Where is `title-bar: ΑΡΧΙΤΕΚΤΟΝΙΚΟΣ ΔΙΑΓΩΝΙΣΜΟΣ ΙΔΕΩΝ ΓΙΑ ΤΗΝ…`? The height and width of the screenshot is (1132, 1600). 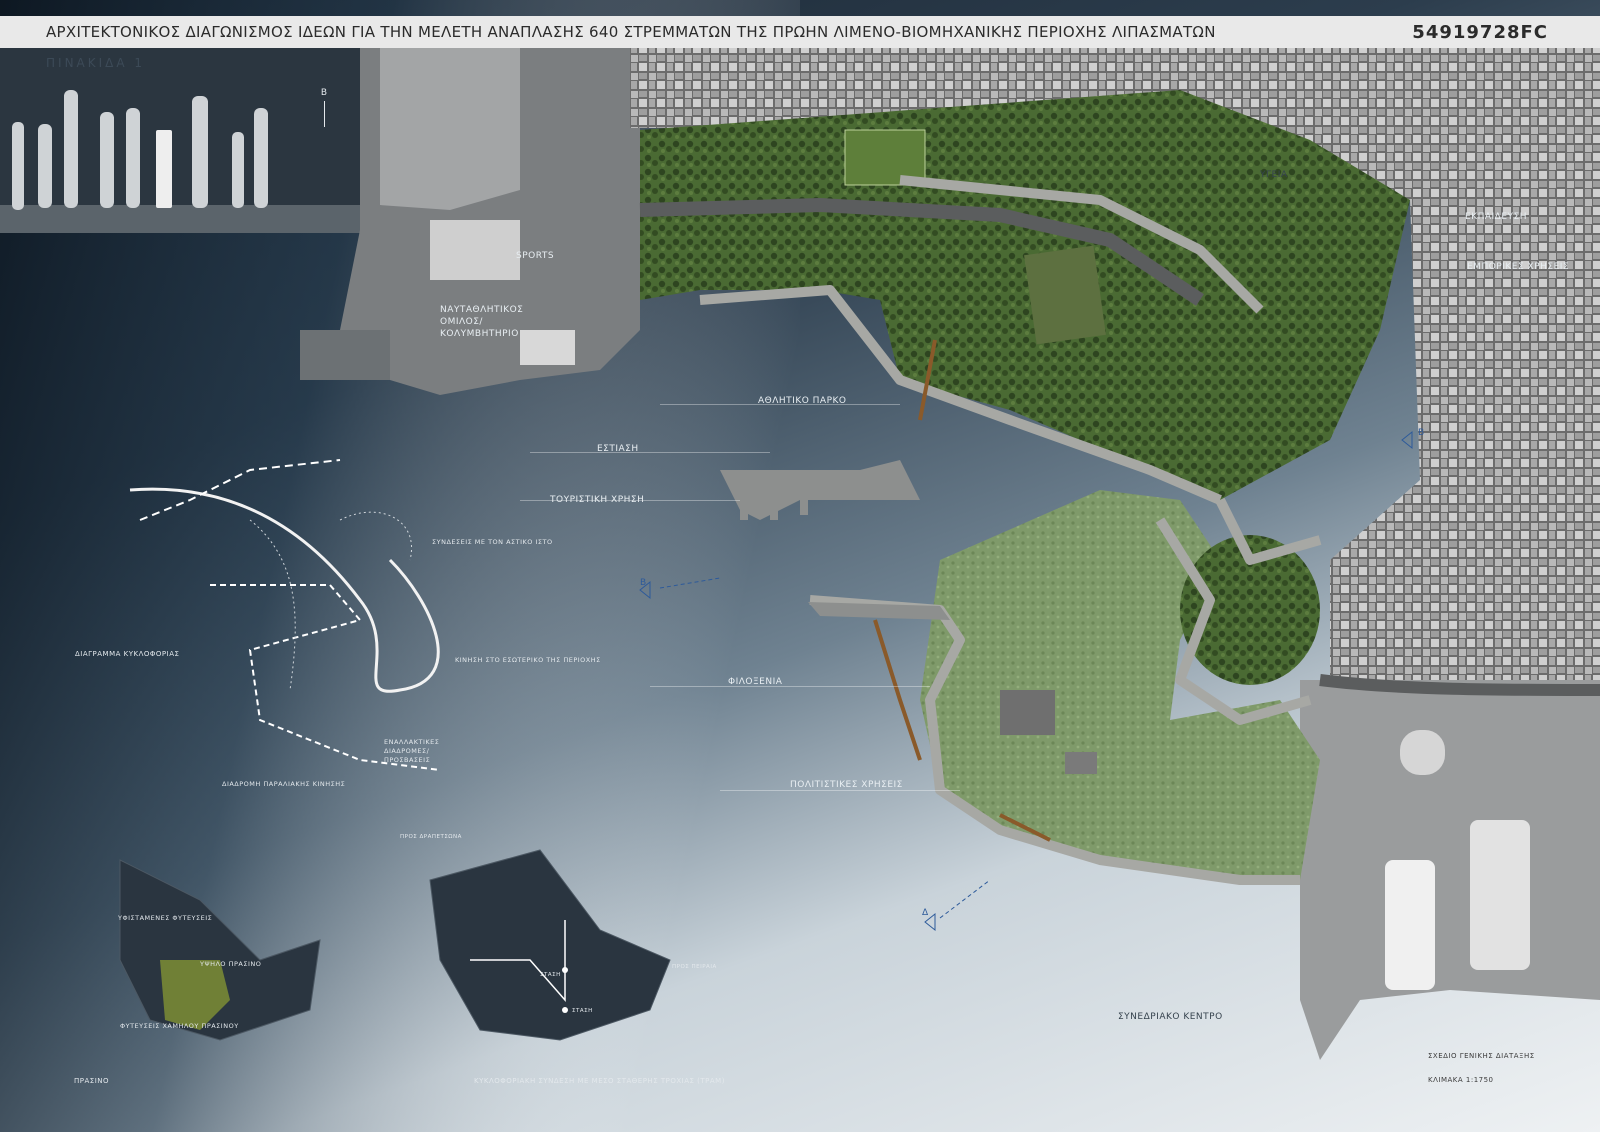 title-bar: ΑΡΧΙΤΕΚΤΟΝΙΚΟΣ ΔΙΑΓΩΝΙΣΜΟΣ ΙΔΕΩΝ ΓΙΑ ΤΗΝ… is located at coordinates (800, 32).